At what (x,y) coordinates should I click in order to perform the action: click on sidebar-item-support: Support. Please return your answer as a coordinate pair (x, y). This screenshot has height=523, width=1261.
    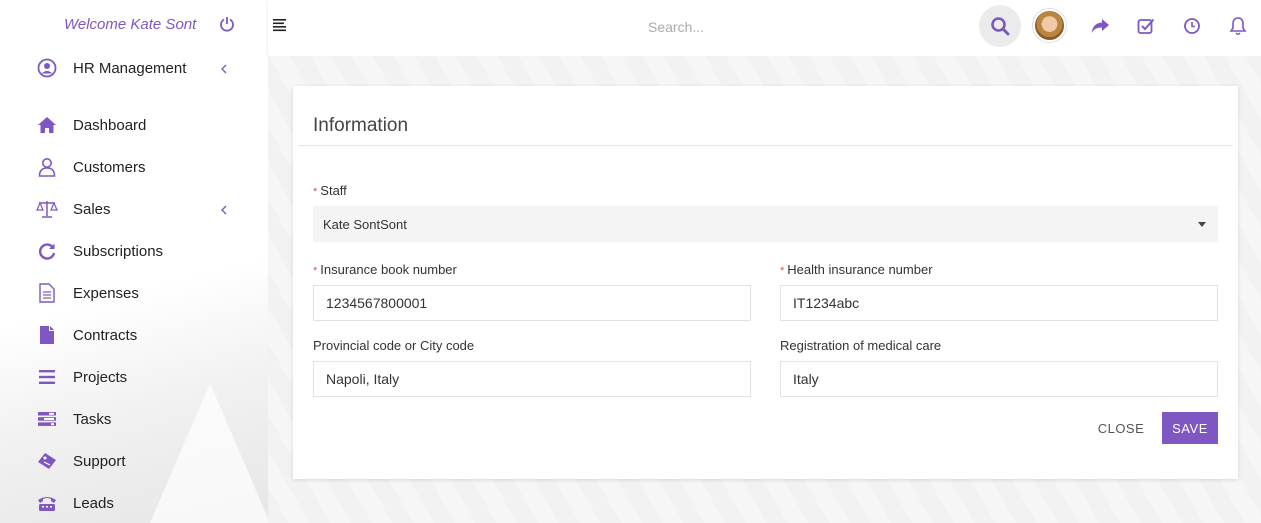
    Looking at the image, I should click on (134, 461).